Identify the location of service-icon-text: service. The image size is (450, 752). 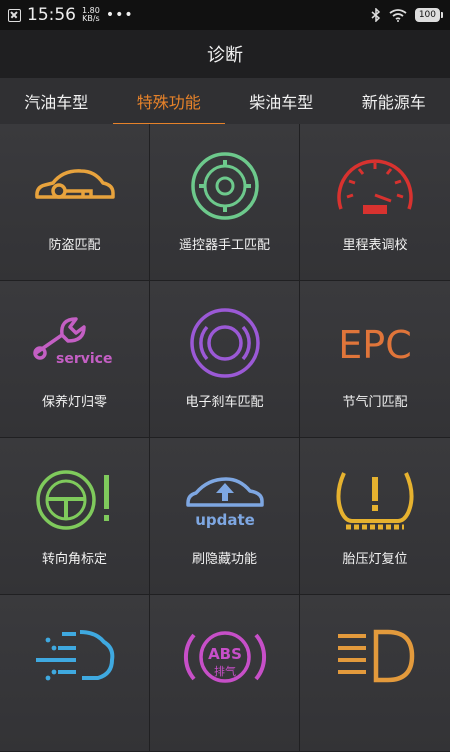
(84, 359).